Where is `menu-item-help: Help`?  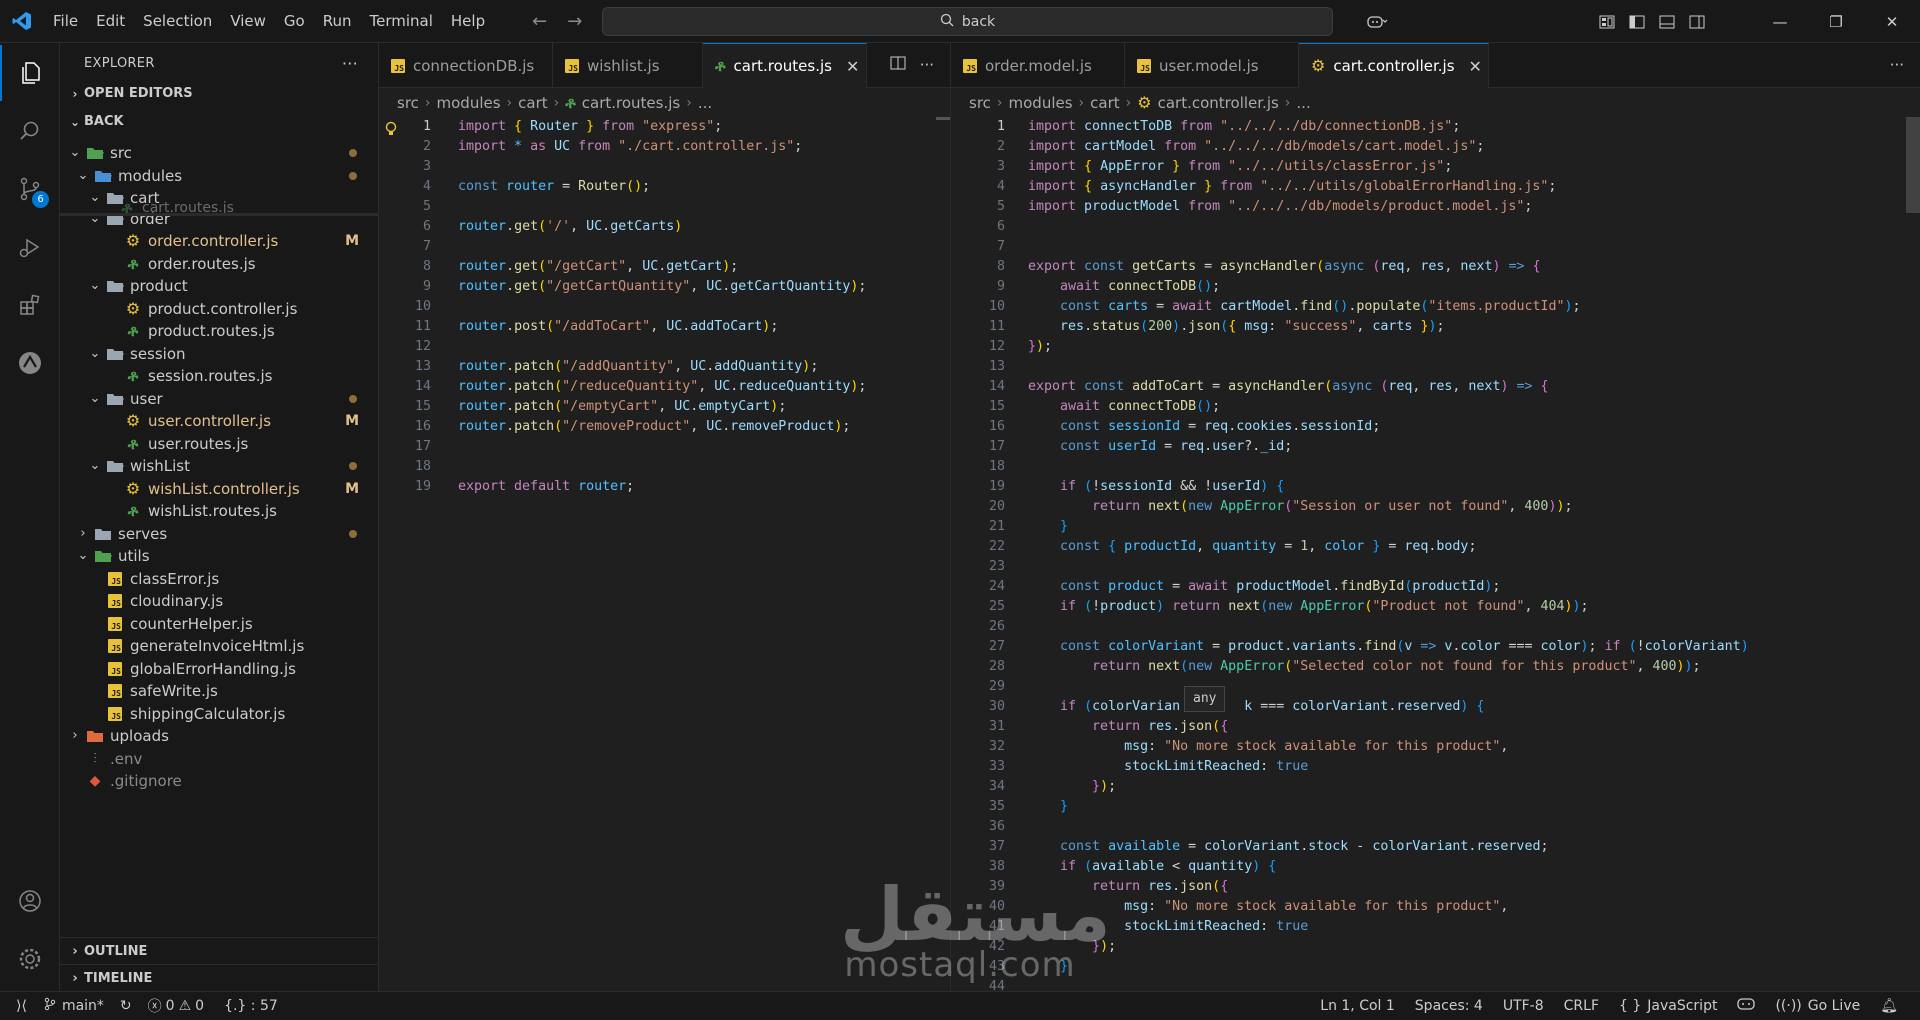
menu-item-help: Help is located at coordinates (468, 21).